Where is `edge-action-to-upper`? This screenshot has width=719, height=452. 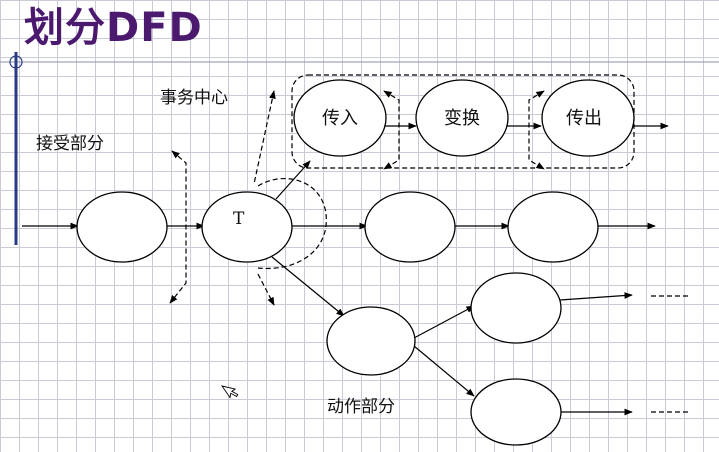 edge-action-to-upper is located at coordinates (444, 322).